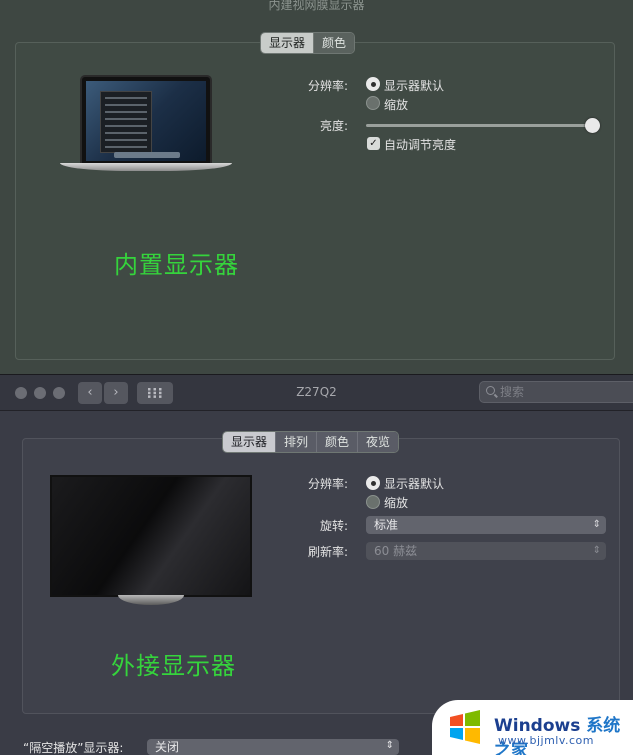  Describe the element at coordinates (396, 551) in the screenshot. I see `refresh-rate-value: 60 赫兹` at that location.